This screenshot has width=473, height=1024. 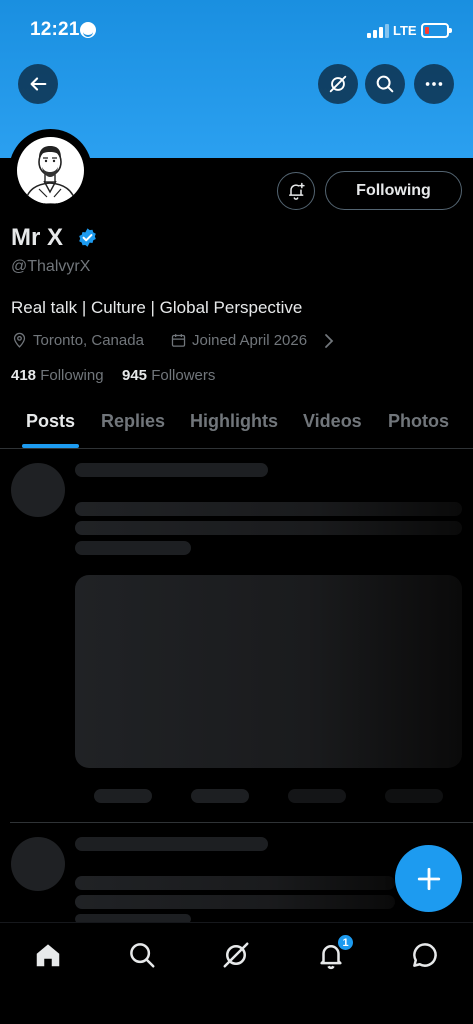 I want to click on followers-stat: 945 Followers, so click(x=168, y=375).